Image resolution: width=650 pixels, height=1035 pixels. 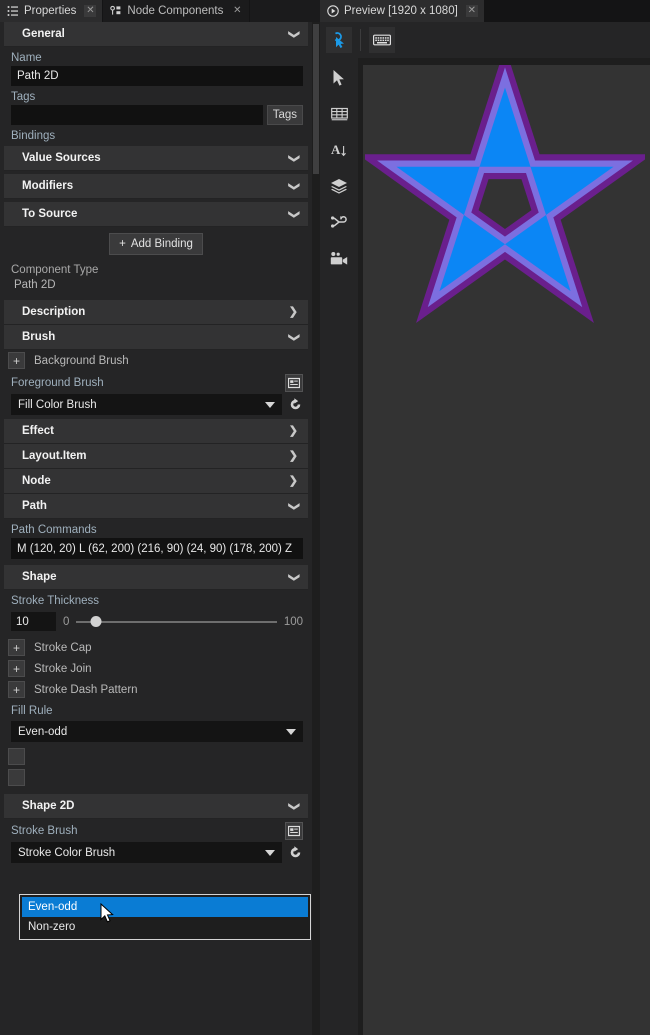 I want to click on select-cursor-tool-button, so click(x=339, y=78).